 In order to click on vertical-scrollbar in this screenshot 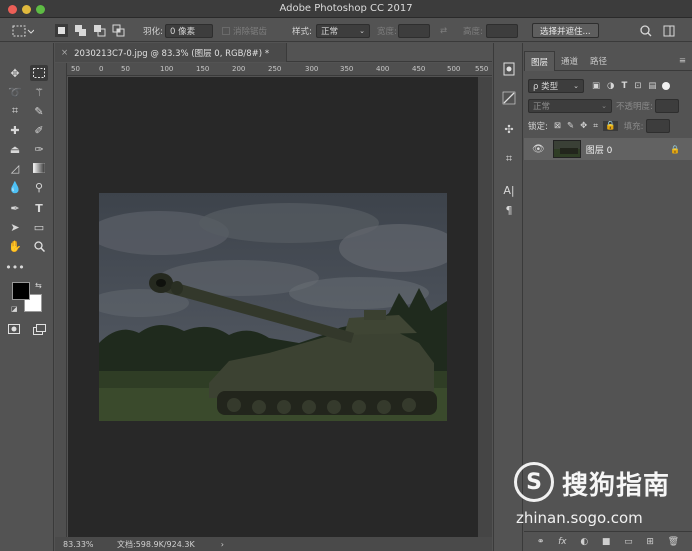, I will do `click(485, 307)`.